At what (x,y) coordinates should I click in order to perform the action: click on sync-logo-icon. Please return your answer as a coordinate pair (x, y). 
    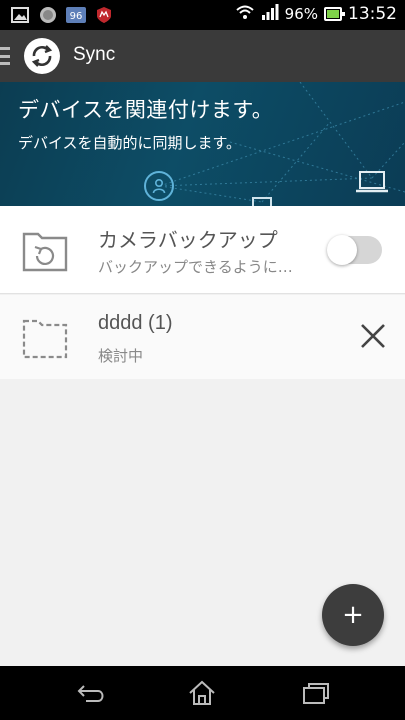
    Looking at the image, I should click on (42, 56).